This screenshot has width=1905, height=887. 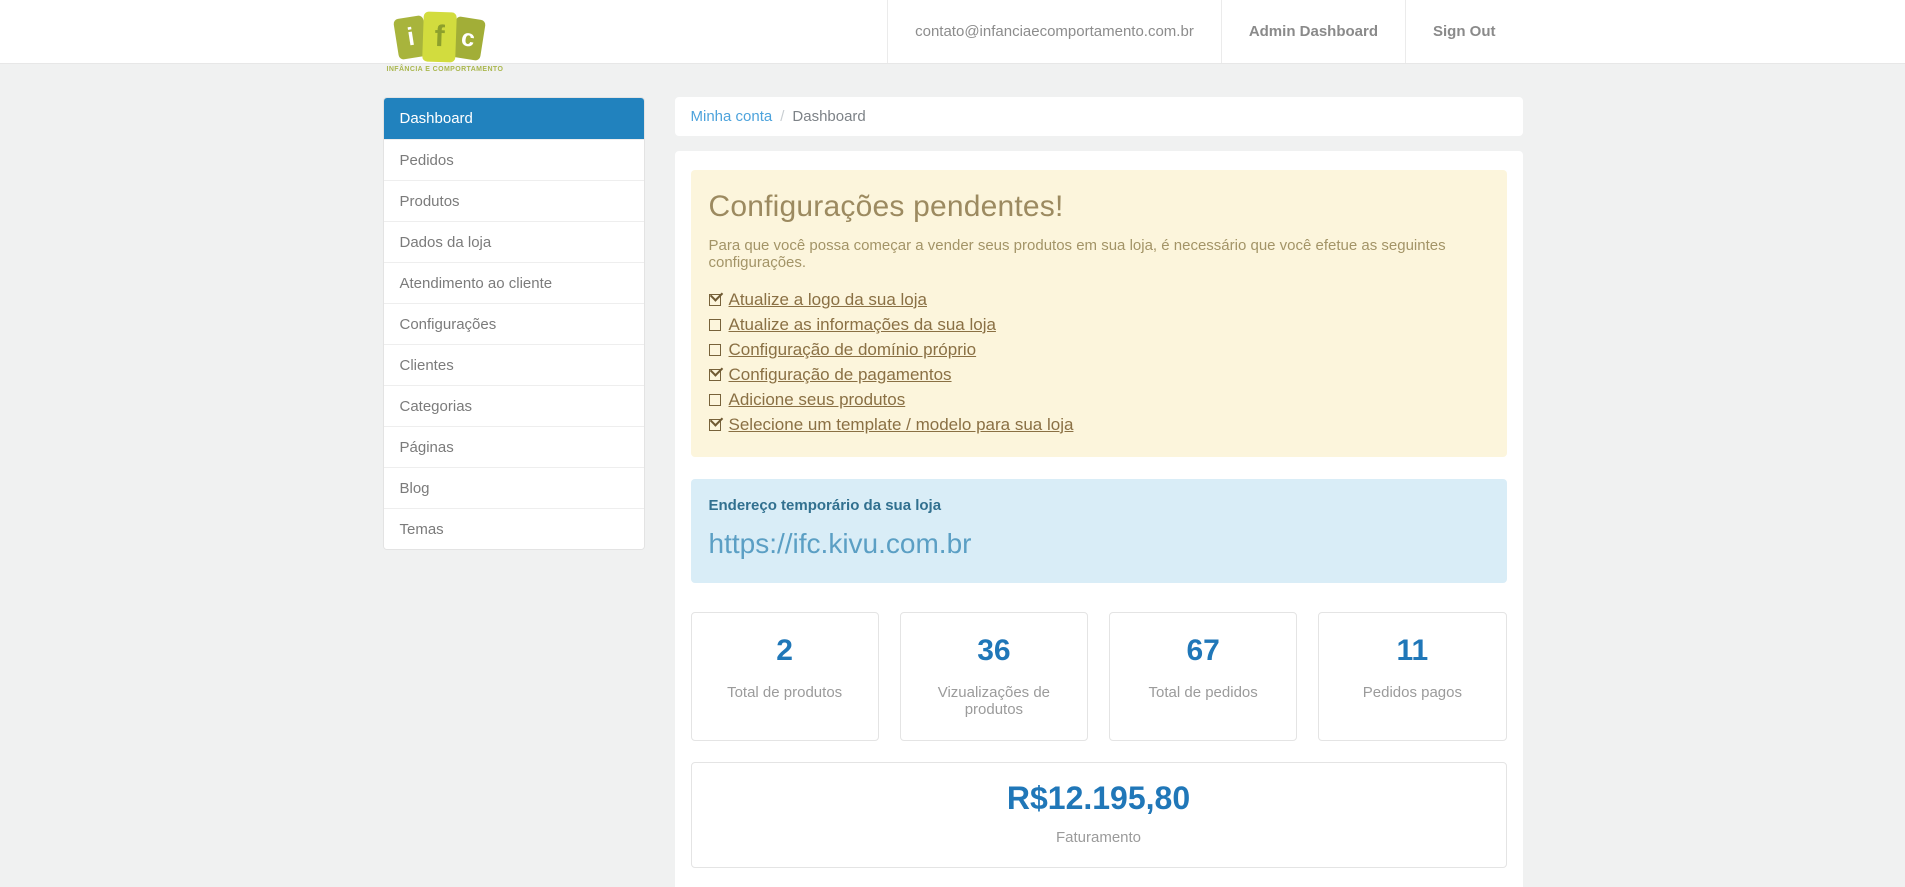 I want to click on stat-value: 67, so click(x=1203, y=650).